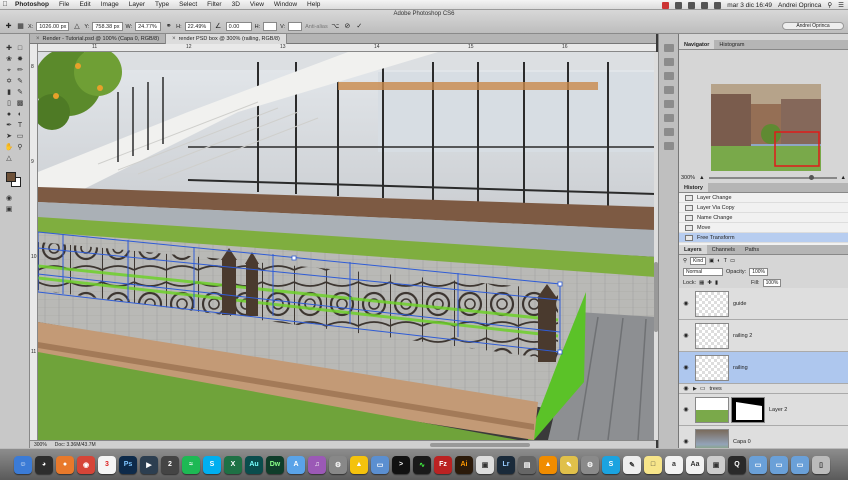  Describe the element at coordinates (9, 59) in the screenshot. I see `lasso-tool-icon: ❀` at that location.